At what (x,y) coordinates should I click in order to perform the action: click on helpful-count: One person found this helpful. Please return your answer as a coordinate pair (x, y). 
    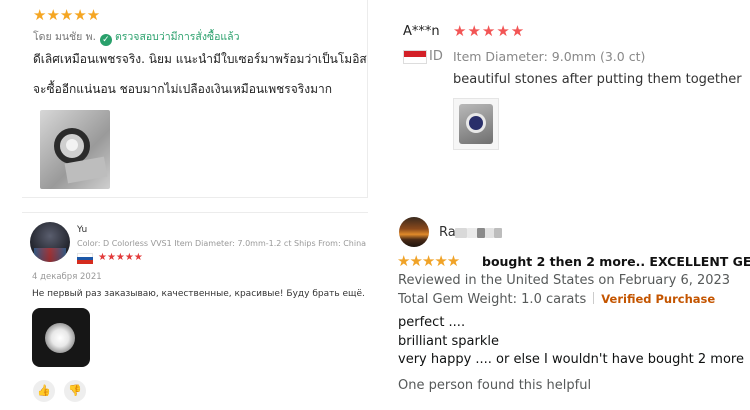
    Looking at the image, I should click on (495, 385).